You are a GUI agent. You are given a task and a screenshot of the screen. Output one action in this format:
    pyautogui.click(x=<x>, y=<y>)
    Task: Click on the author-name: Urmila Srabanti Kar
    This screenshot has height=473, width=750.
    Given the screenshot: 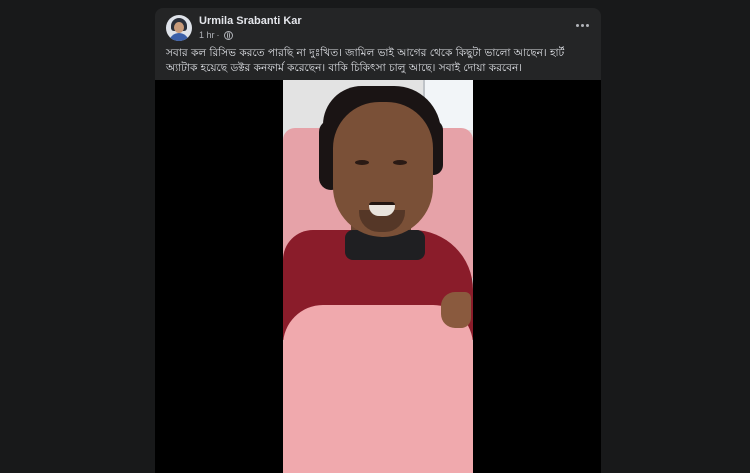 What is the action you would take?
    pyautogui.click(x=250, y=21)
    